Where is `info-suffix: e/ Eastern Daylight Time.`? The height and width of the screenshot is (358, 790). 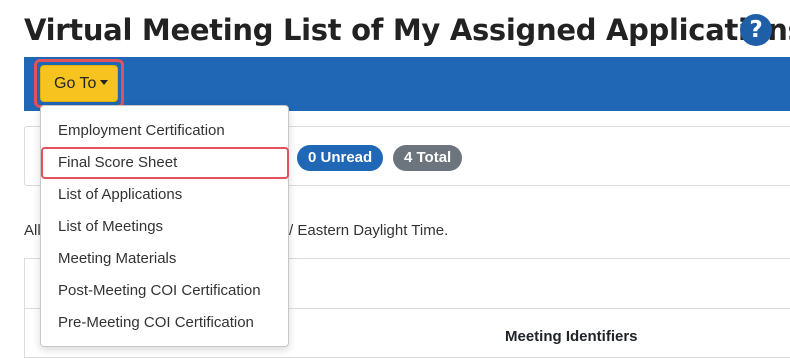
info-suffix: e/ Eastern Daylight Time. is located at coordinates (364, 230).